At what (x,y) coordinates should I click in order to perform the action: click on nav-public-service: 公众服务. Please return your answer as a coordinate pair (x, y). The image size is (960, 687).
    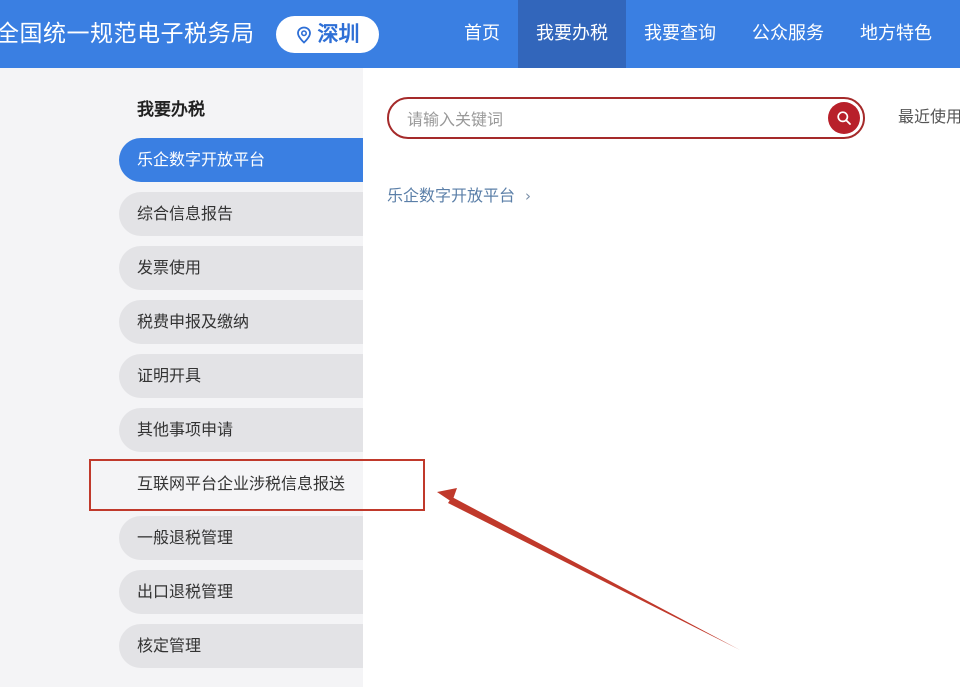
    Looking at the image, I should click on (788, 34).